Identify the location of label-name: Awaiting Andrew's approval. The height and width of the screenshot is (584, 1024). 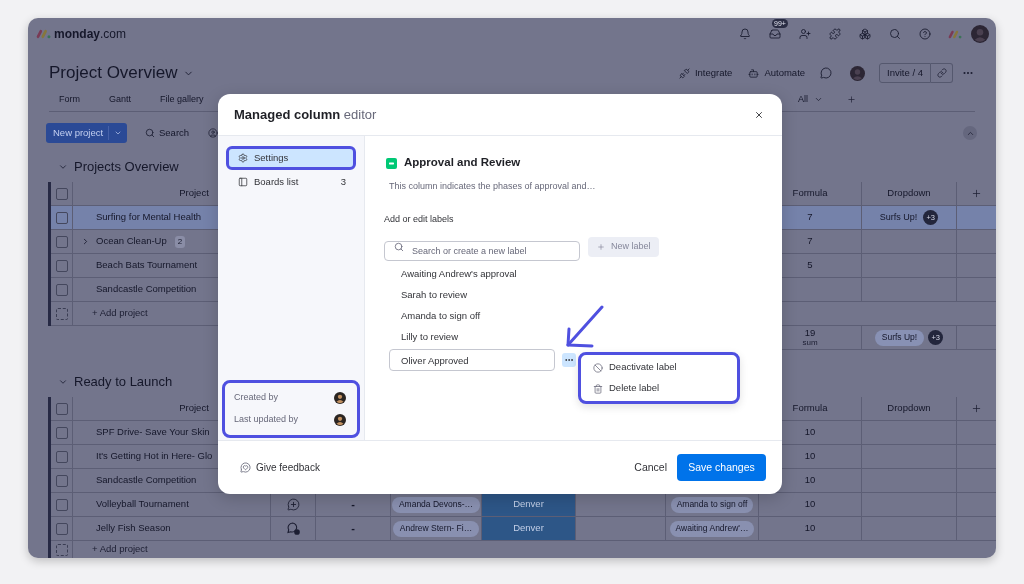
(459, 274).